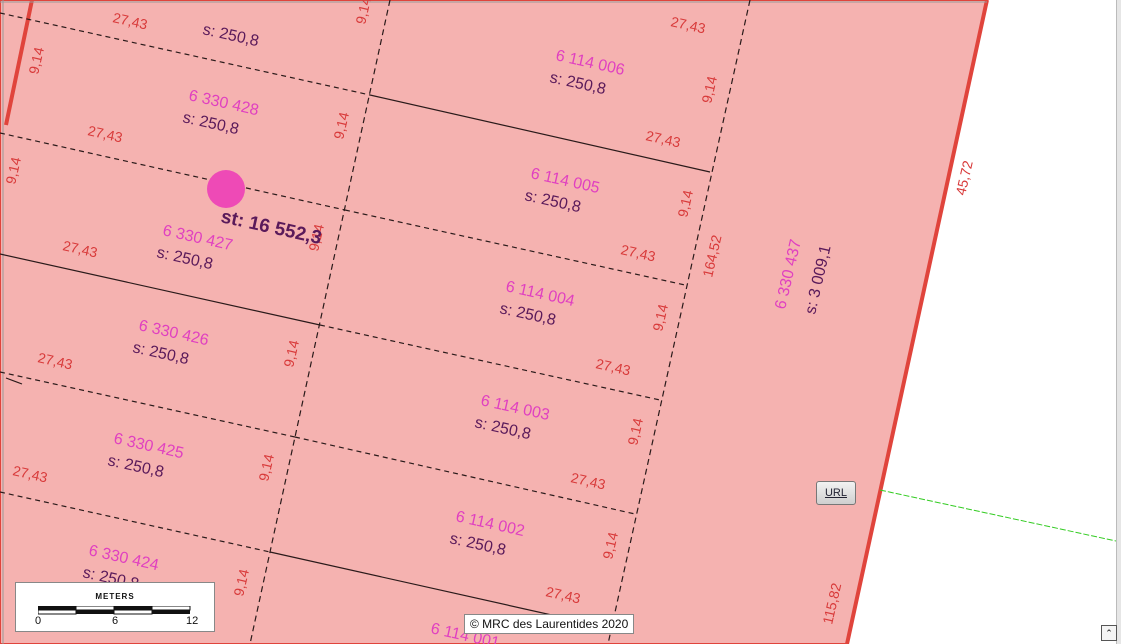 The width and height of the screenshot is (1121, 644). What do you see at coordinates (964, 178) in the screenshot?
I see `street-width-label: 45,72` at bounding box center [964, 178].